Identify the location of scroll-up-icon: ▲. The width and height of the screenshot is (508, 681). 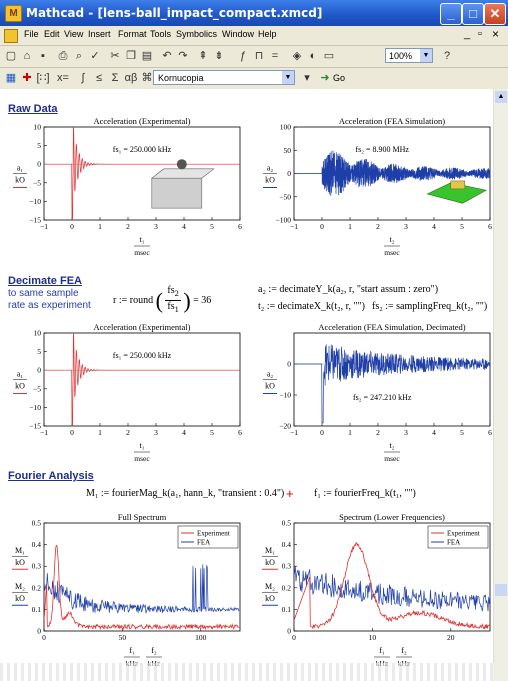
(501, 97).